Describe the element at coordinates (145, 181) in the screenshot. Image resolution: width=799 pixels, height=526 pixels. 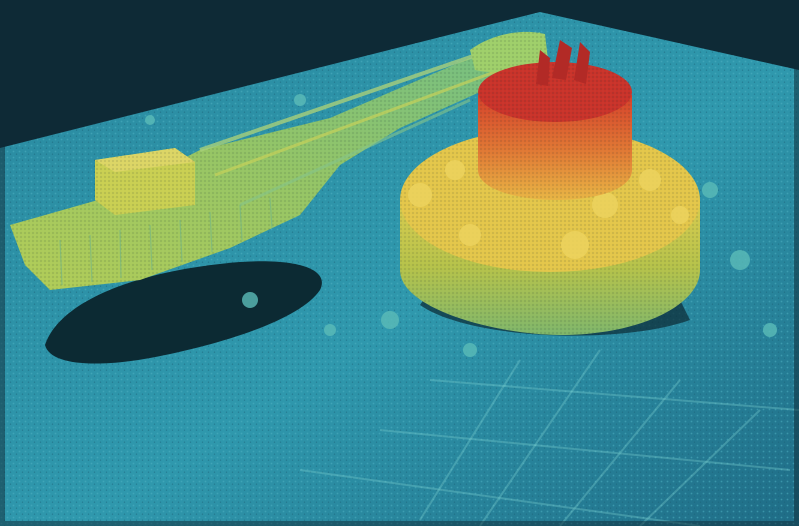
I see `deckhouse` at that location.